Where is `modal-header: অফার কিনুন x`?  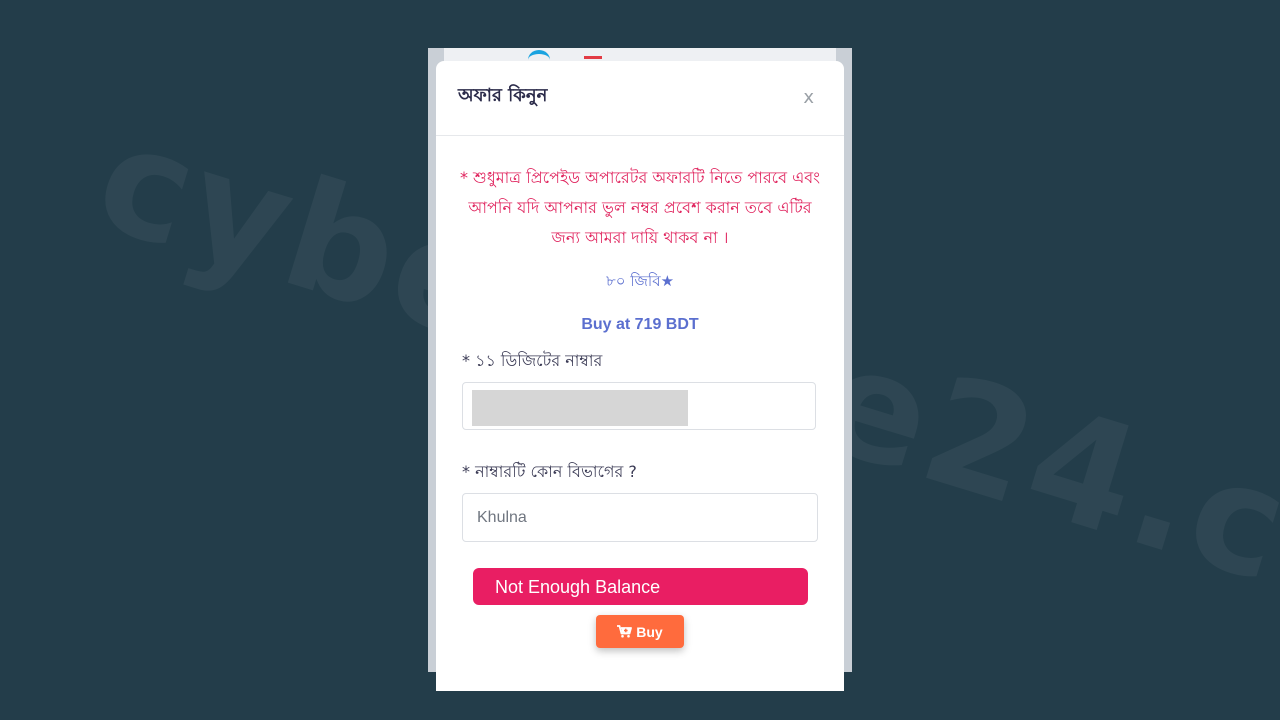
modal-header: অফার কিনুন x is located at coordinates (640, 98).